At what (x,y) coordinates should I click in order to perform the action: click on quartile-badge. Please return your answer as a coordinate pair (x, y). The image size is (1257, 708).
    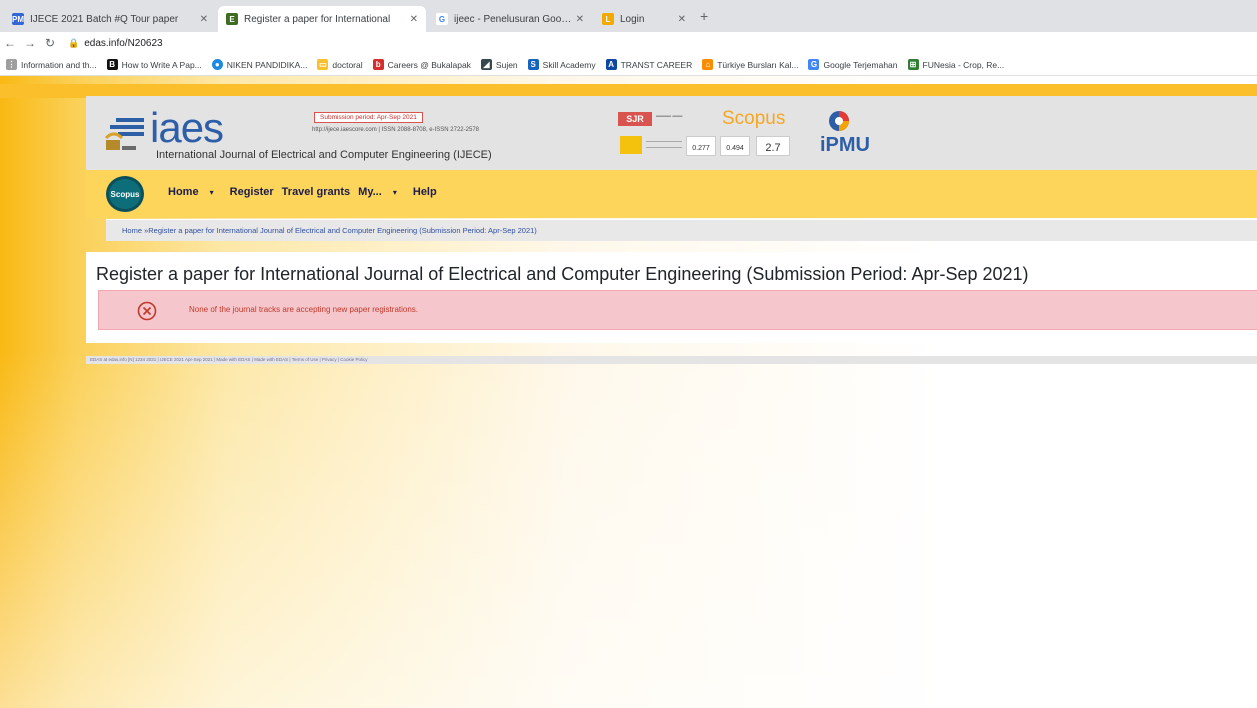
    Looking at the image, I should click on (631, 145).